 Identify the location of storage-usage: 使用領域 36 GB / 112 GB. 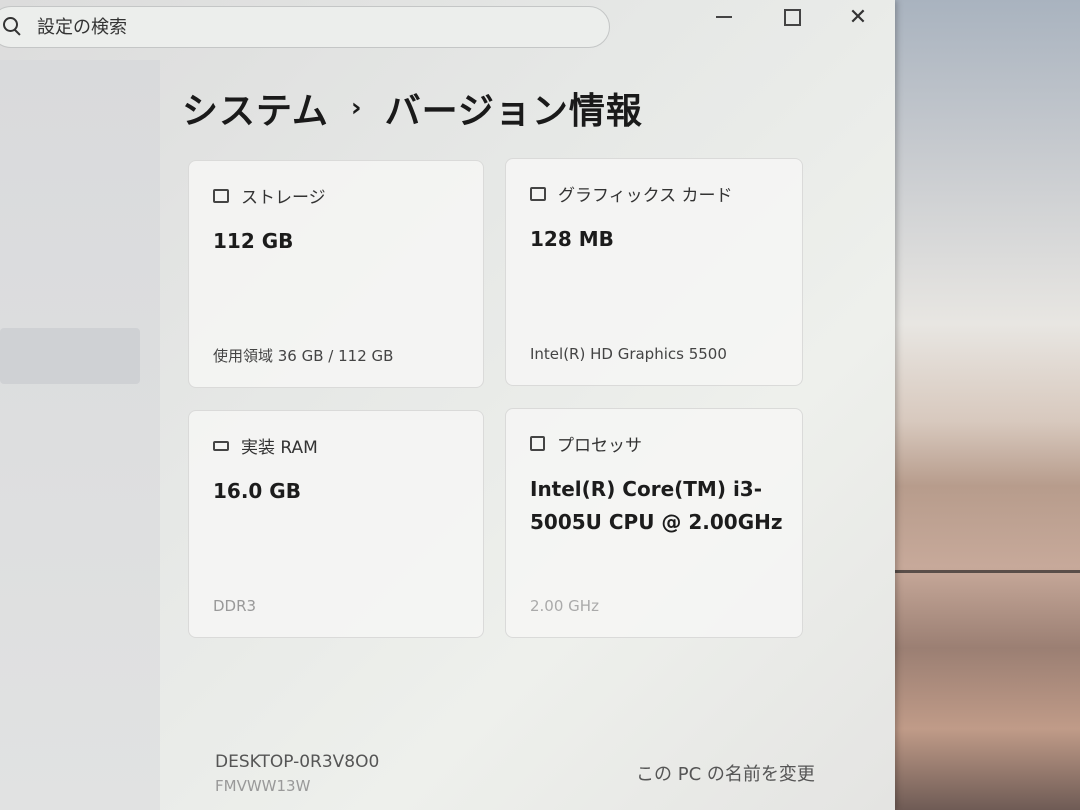
(303, 356).